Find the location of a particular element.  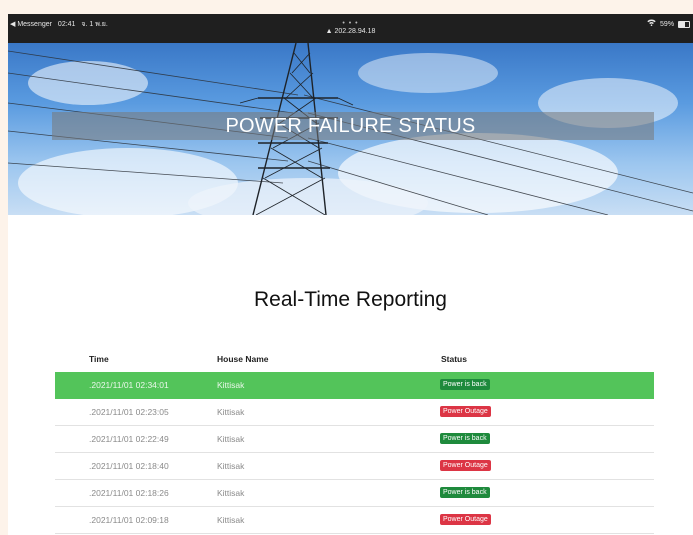

row-time: .2021/11/01 02:09:18 is located at coordinates (129, 520).